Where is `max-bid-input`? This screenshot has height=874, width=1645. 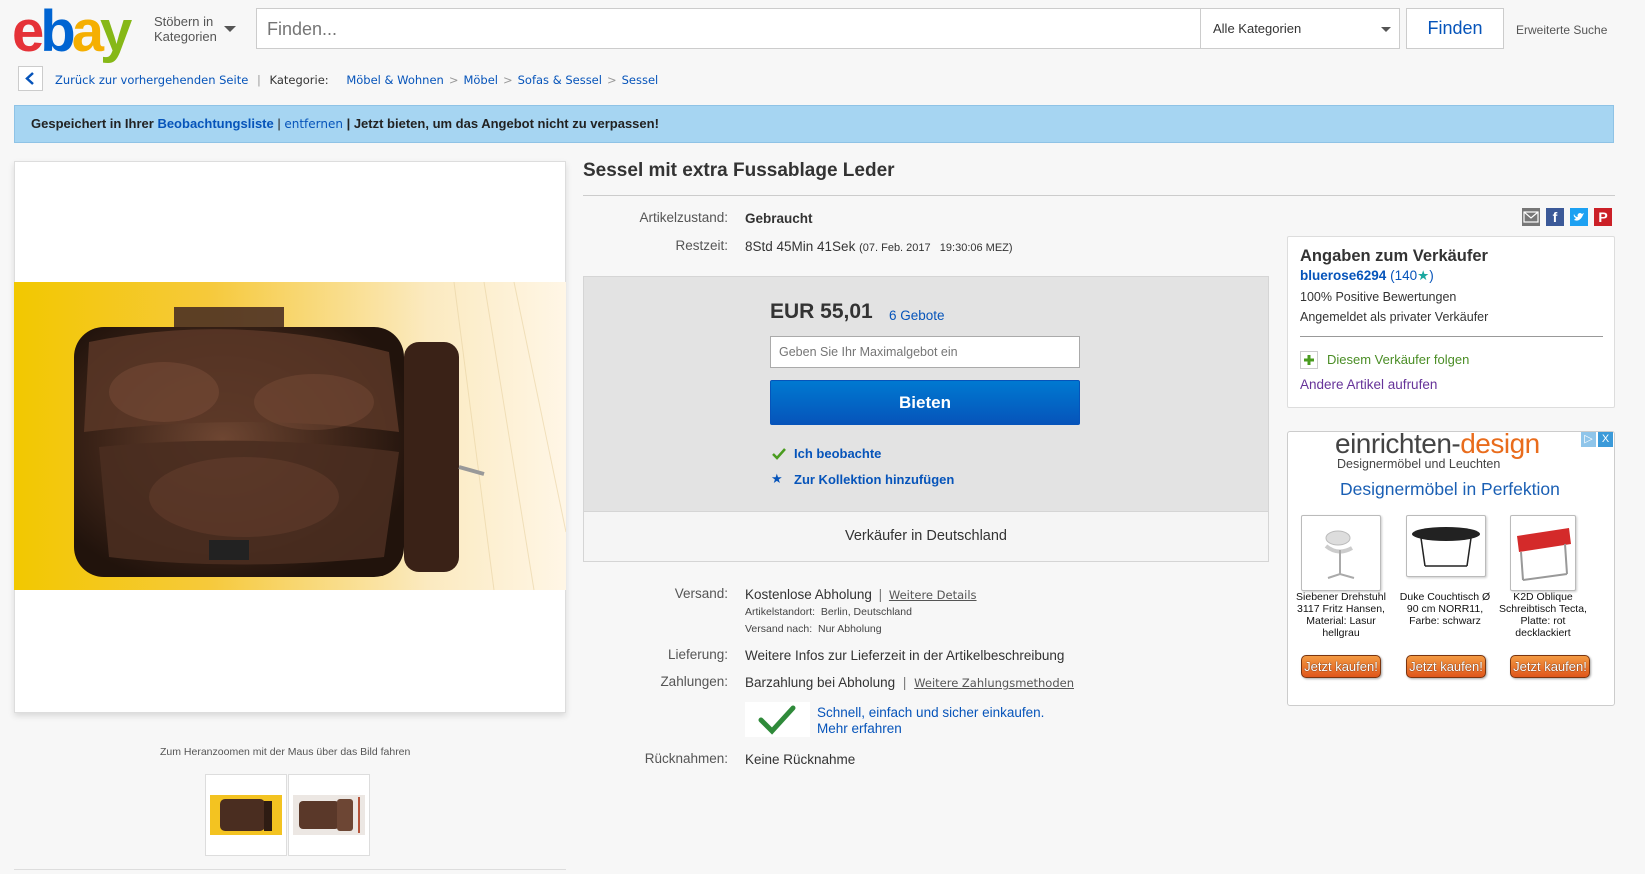
max-bid-input is located at coordinates (925, 352).